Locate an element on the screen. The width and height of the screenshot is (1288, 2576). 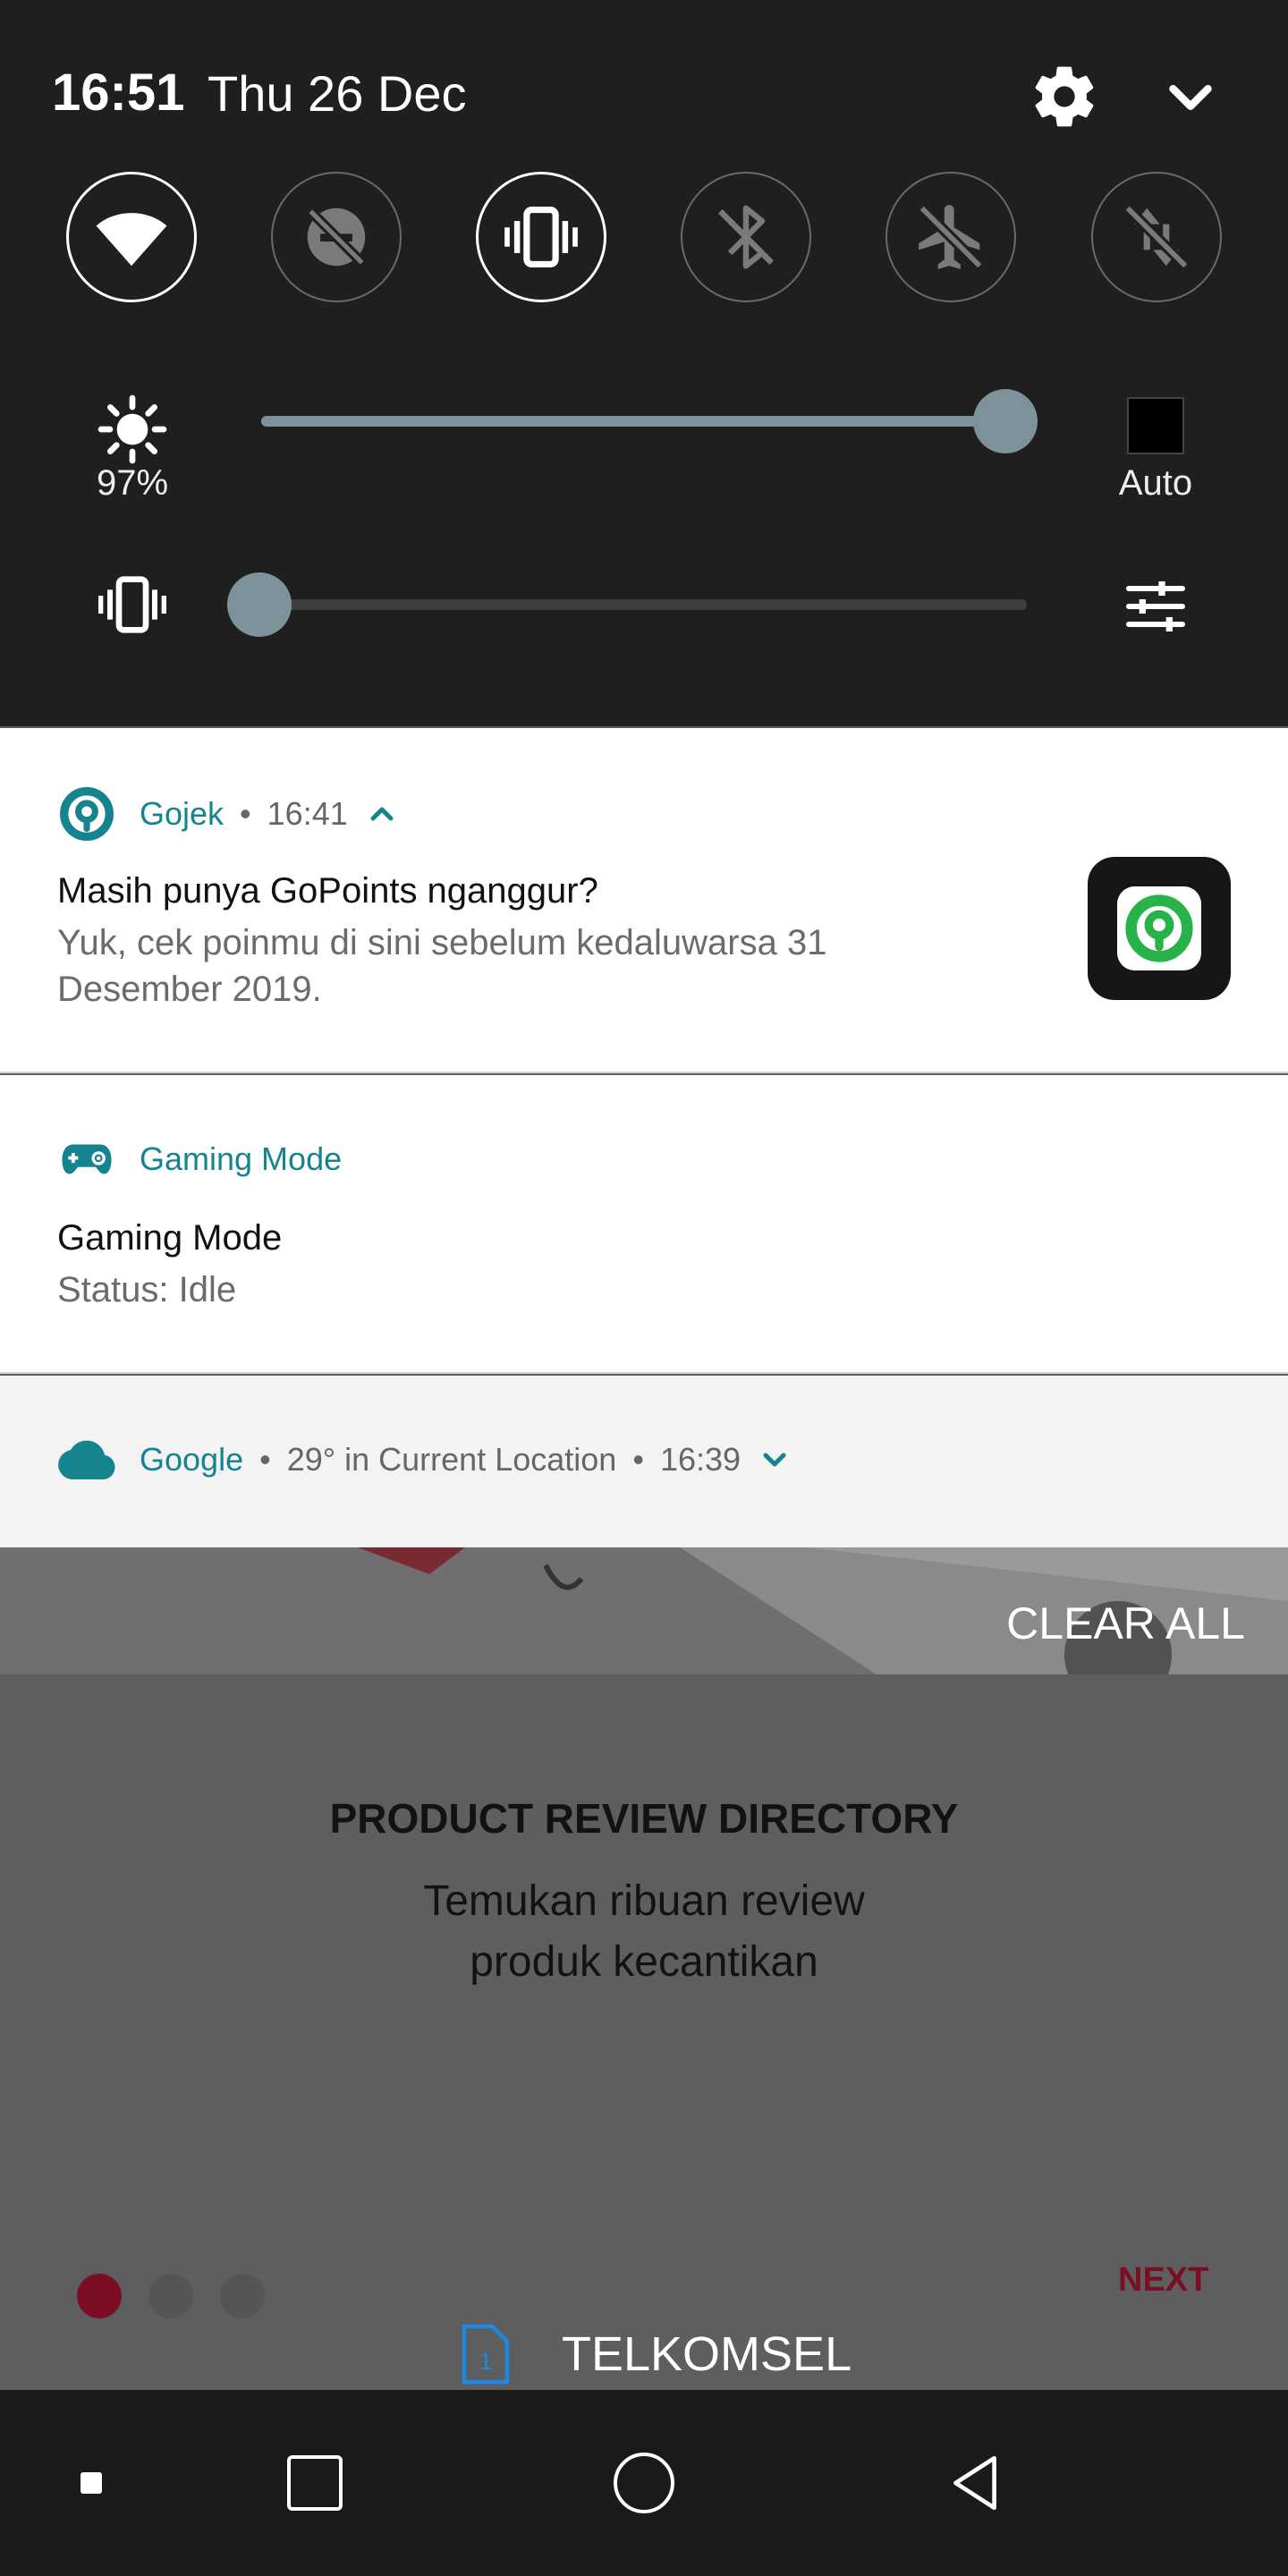
weather-summary: 29° in Current Location is located at coordinates (451, 1459).